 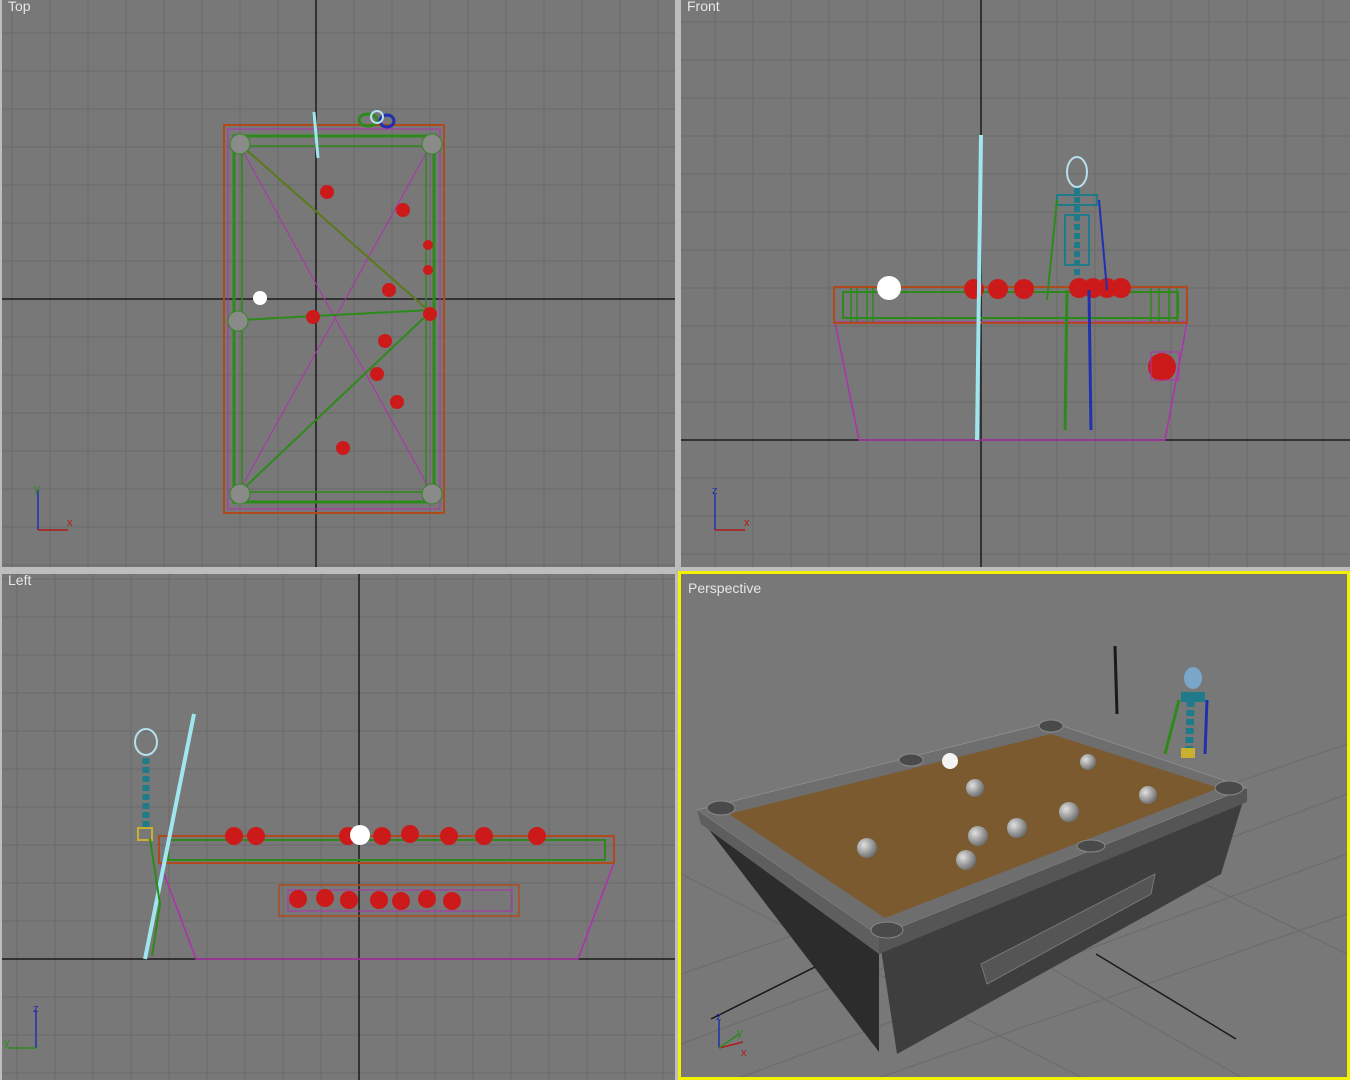 What do you see at coordinates (724, 588) in the screenshot?
I see `viewport-label-perspective: Perspective` at bounding box center [724, 588].